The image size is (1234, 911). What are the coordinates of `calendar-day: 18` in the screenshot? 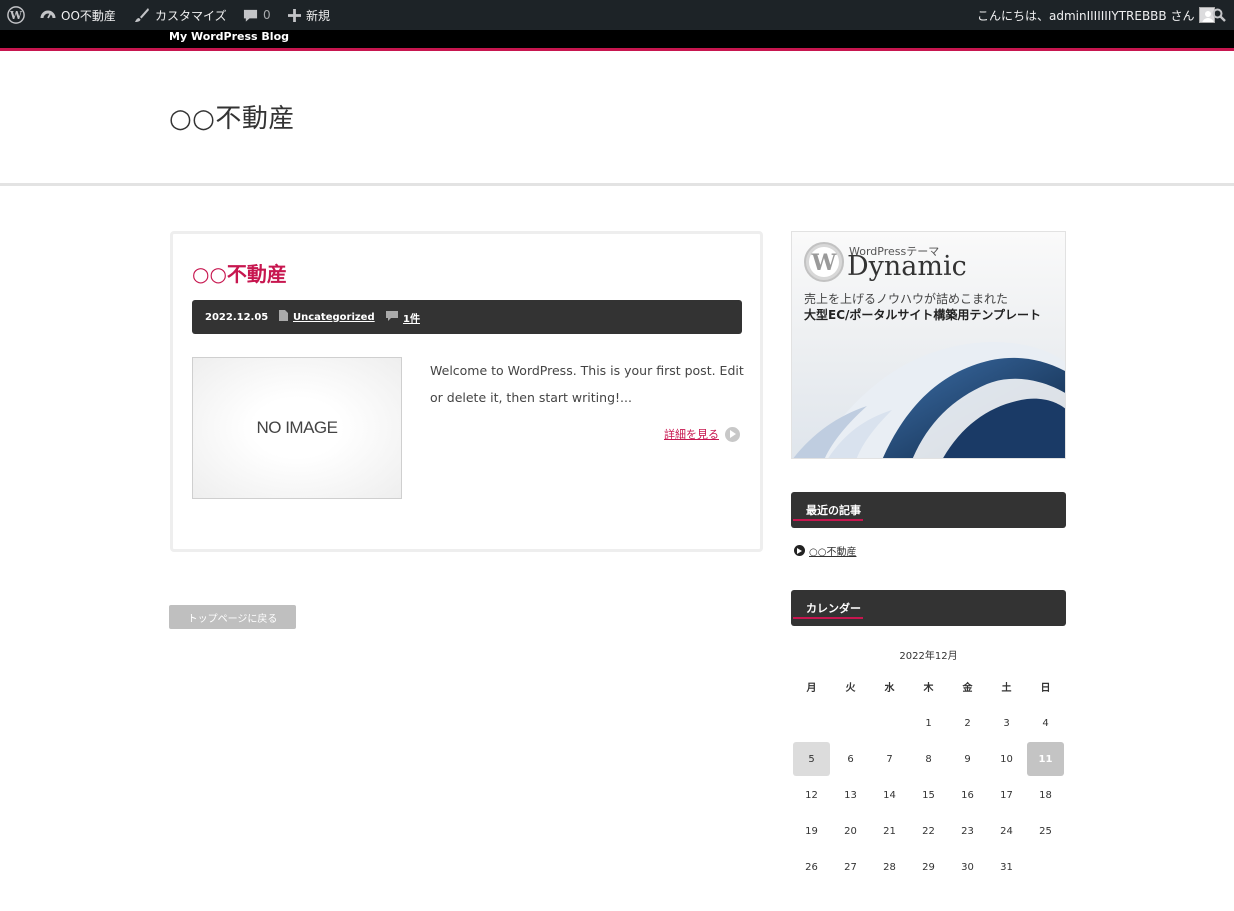 It's located at (1045, 795).